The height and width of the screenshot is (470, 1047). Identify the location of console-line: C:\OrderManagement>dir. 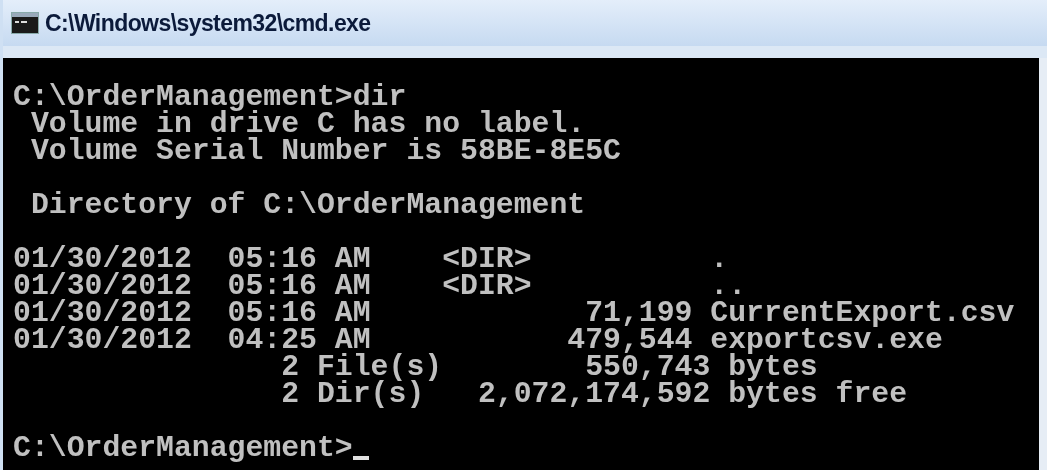
(210, 97).